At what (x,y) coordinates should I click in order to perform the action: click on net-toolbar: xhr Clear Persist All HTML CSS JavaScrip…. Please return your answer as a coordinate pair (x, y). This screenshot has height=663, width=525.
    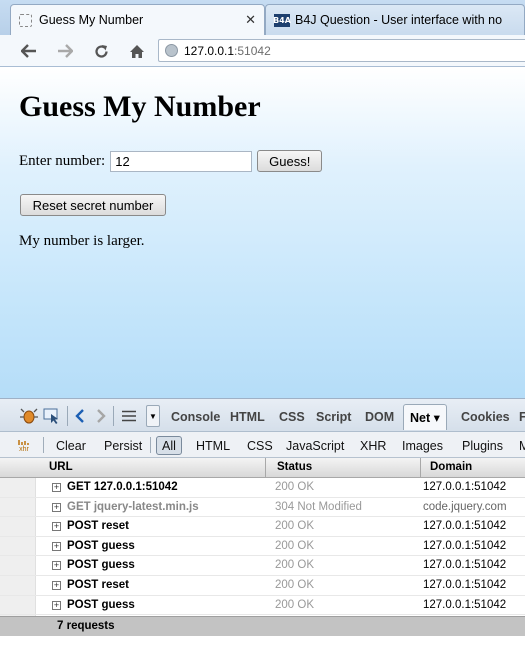
    Looking at the image, I should click on (262, 445).